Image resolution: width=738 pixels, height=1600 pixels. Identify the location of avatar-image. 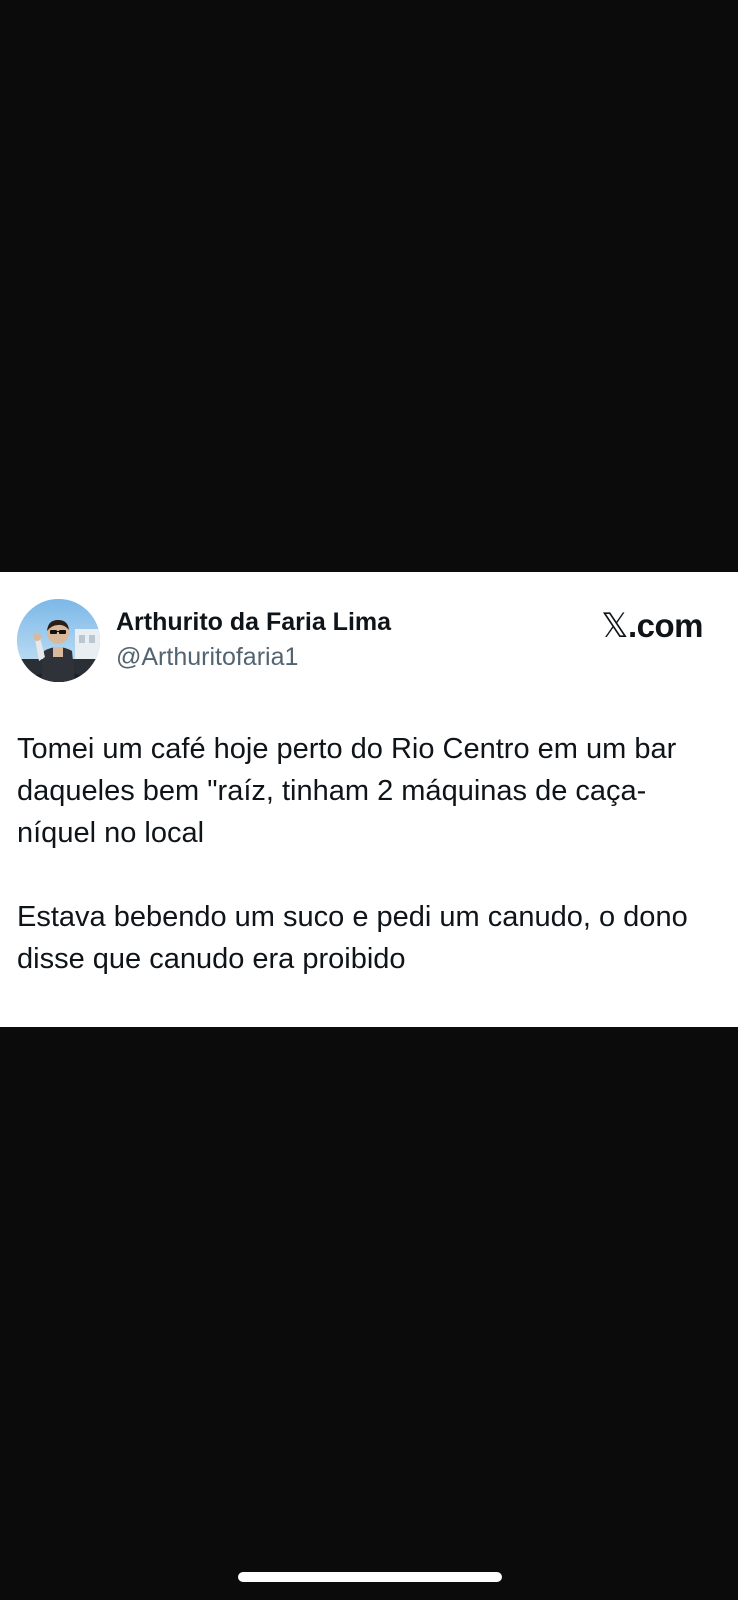
(58, 640).